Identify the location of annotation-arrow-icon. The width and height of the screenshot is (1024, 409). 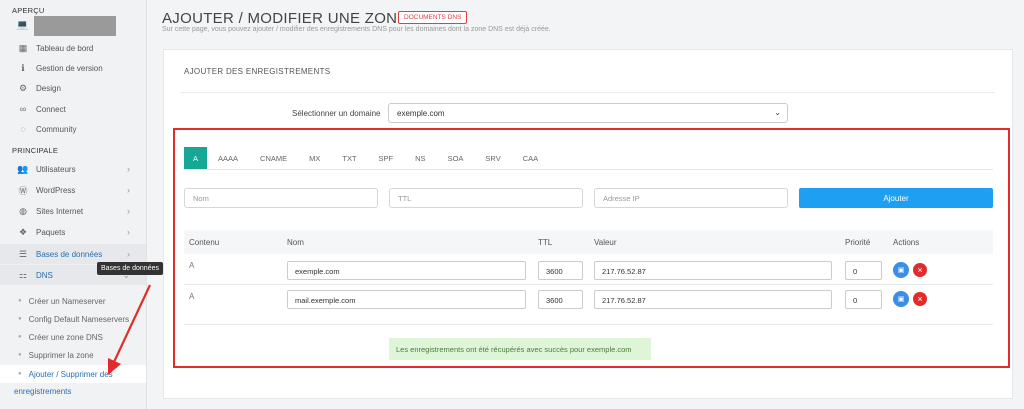
(129, 329).